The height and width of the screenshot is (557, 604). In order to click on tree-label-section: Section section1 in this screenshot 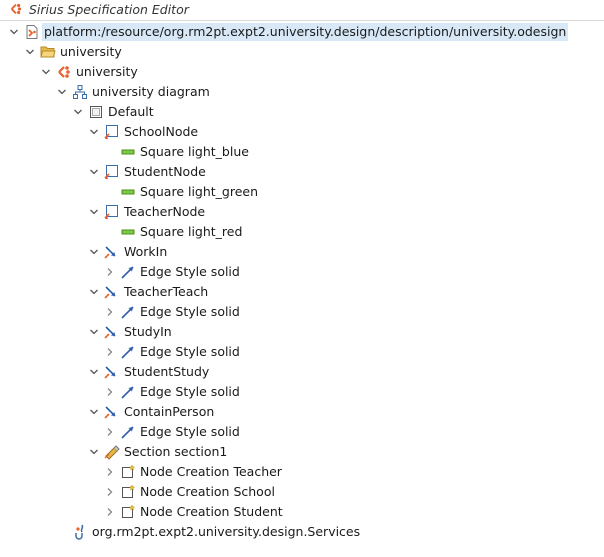, I will do `click(176, 451)`.